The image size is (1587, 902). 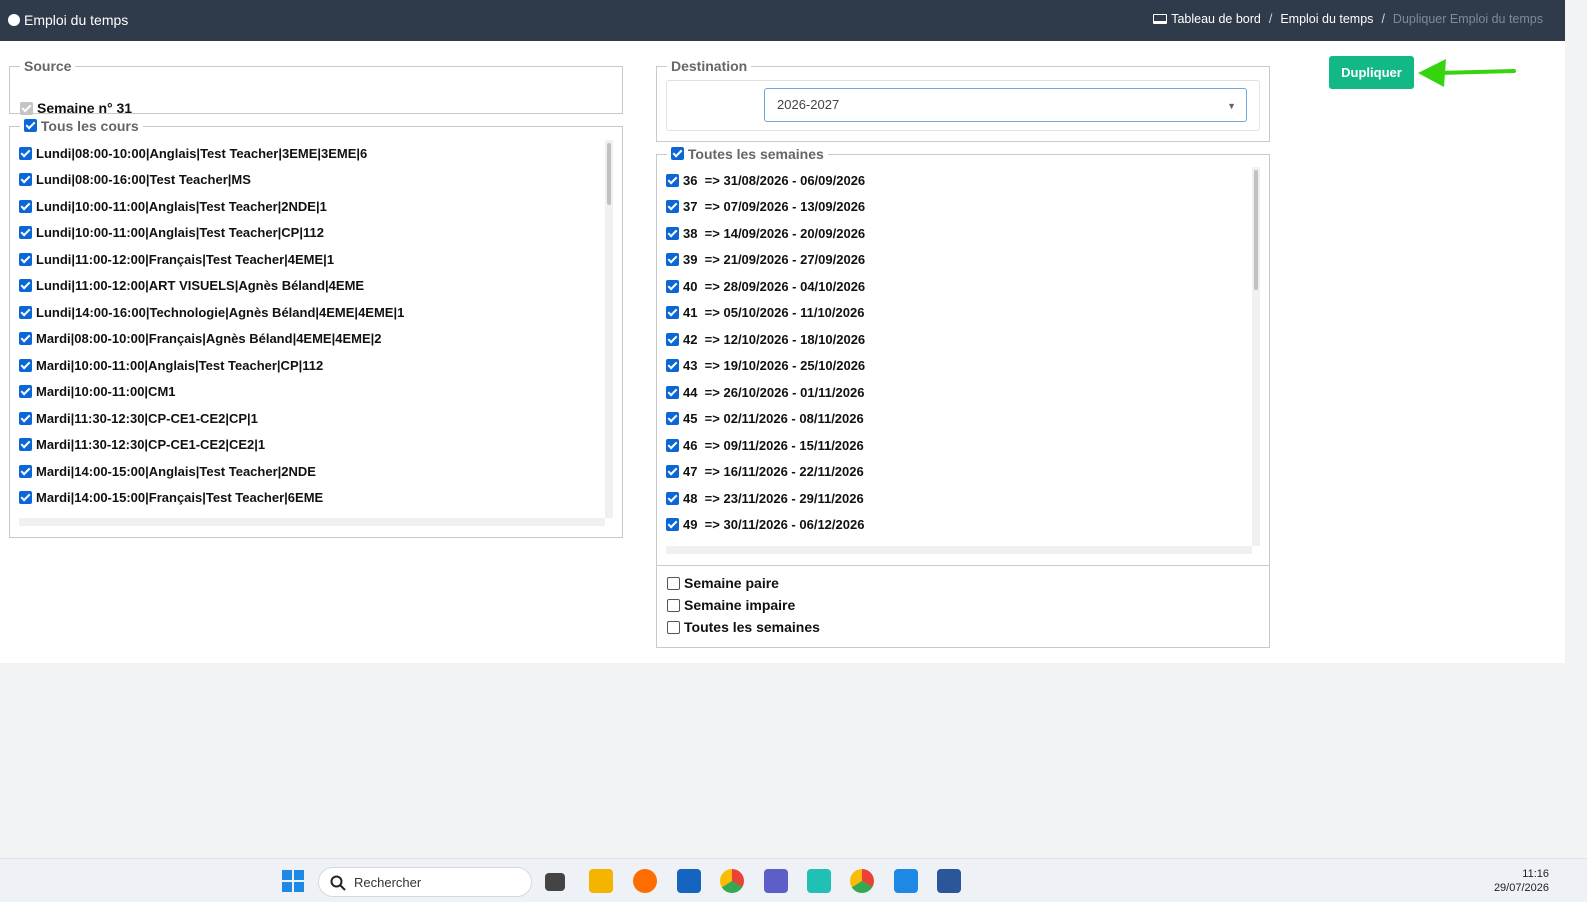 I want to click on week-list-scrollbar, so click(x=1256, y=356).